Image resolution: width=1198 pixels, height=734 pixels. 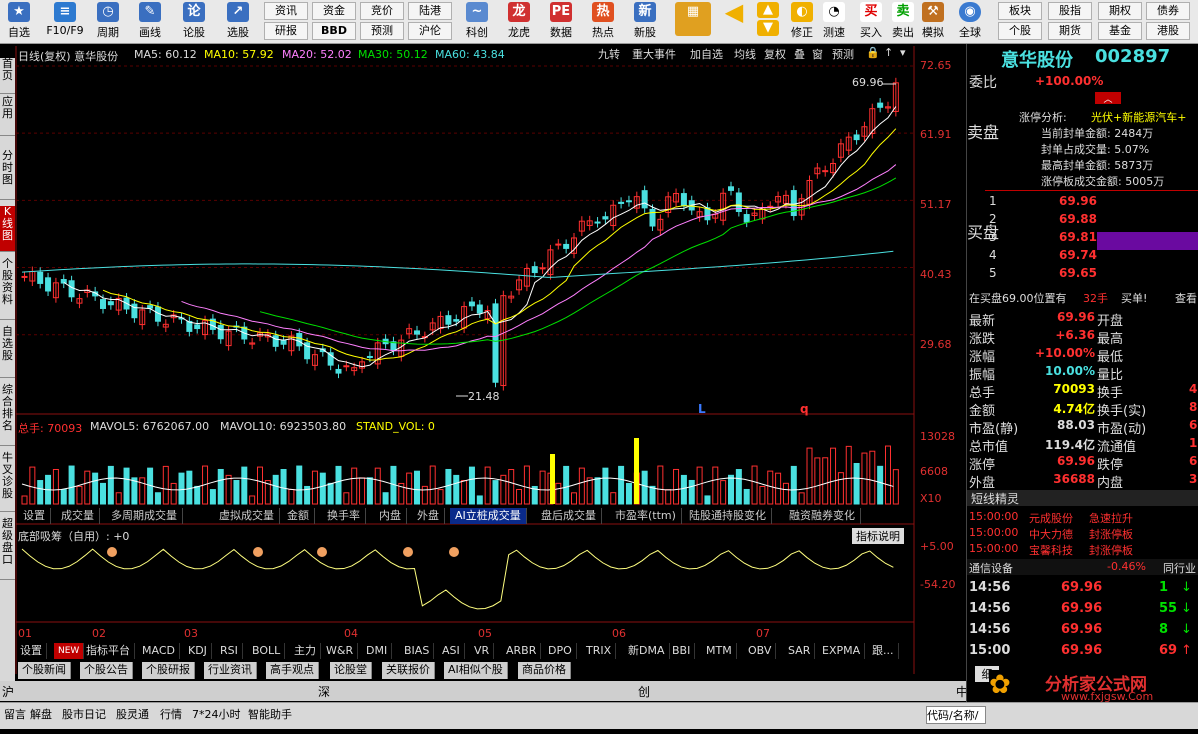 What do you see at coordinates (1168, 11) in the screenshot?
I see `bond-button: 债券` at bounding box center [1168, 11].